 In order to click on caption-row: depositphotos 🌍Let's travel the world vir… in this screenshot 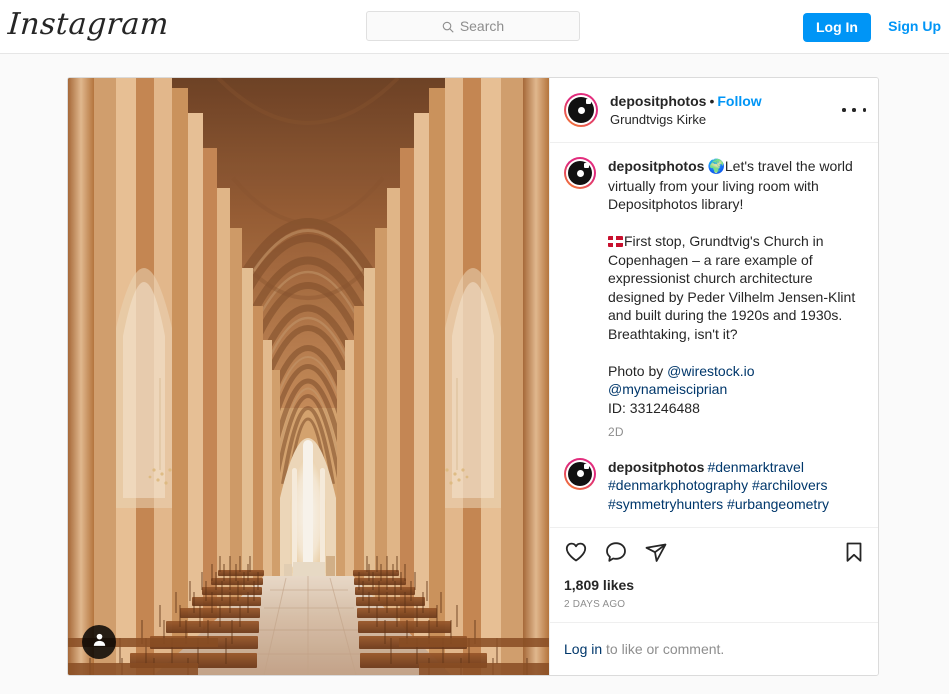, I will do `click(715, 299)`.